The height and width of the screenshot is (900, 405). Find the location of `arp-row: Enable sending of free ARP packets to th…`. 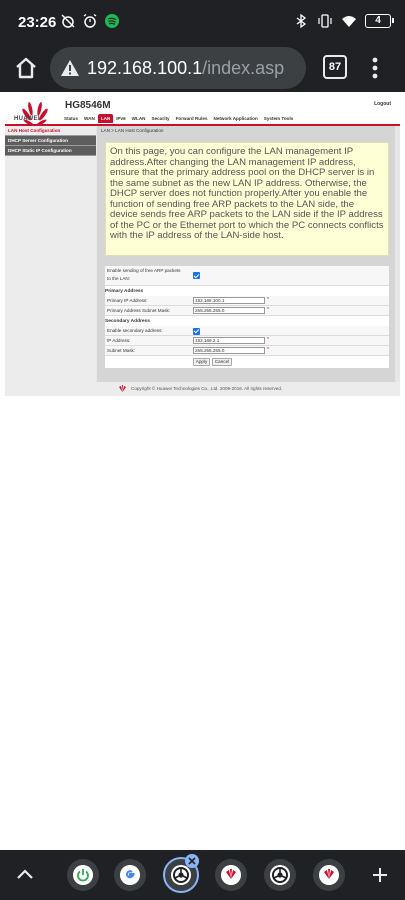

arp-row: Enable sending of free ARP packets to th… is located at coordinates (247, 276).